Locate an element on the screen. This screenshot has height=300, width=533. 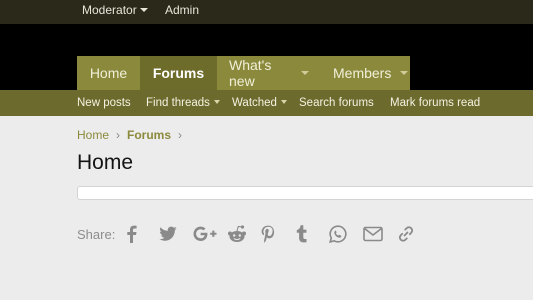
subnav-find-threads: Find threads is located at coordinates (183, 103).